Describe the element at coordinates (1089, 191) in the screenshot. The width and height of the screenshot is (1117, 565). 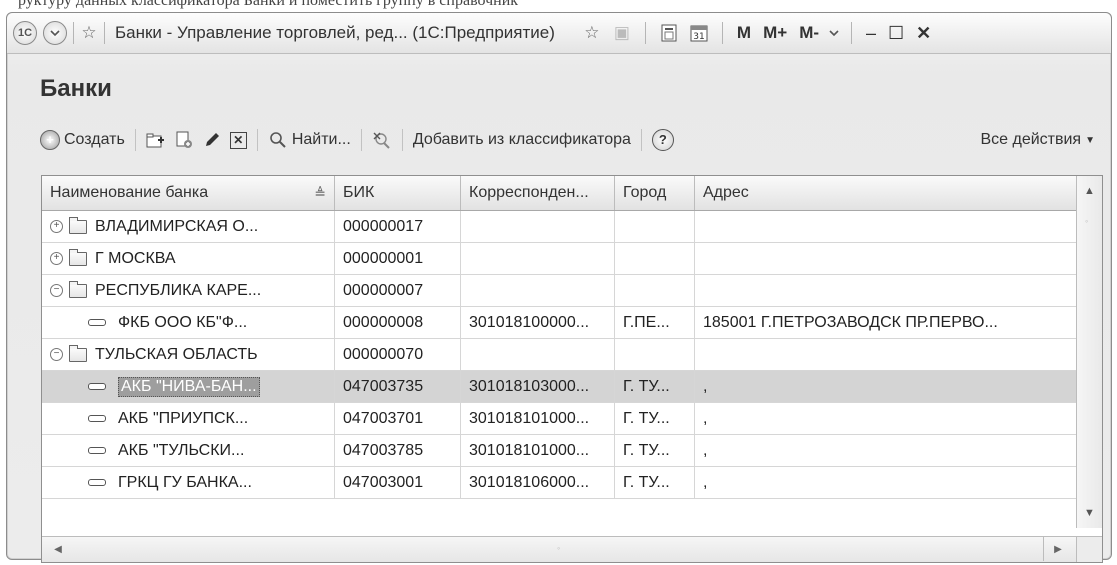
I see `scroll-up-icon: ▲` at that location.